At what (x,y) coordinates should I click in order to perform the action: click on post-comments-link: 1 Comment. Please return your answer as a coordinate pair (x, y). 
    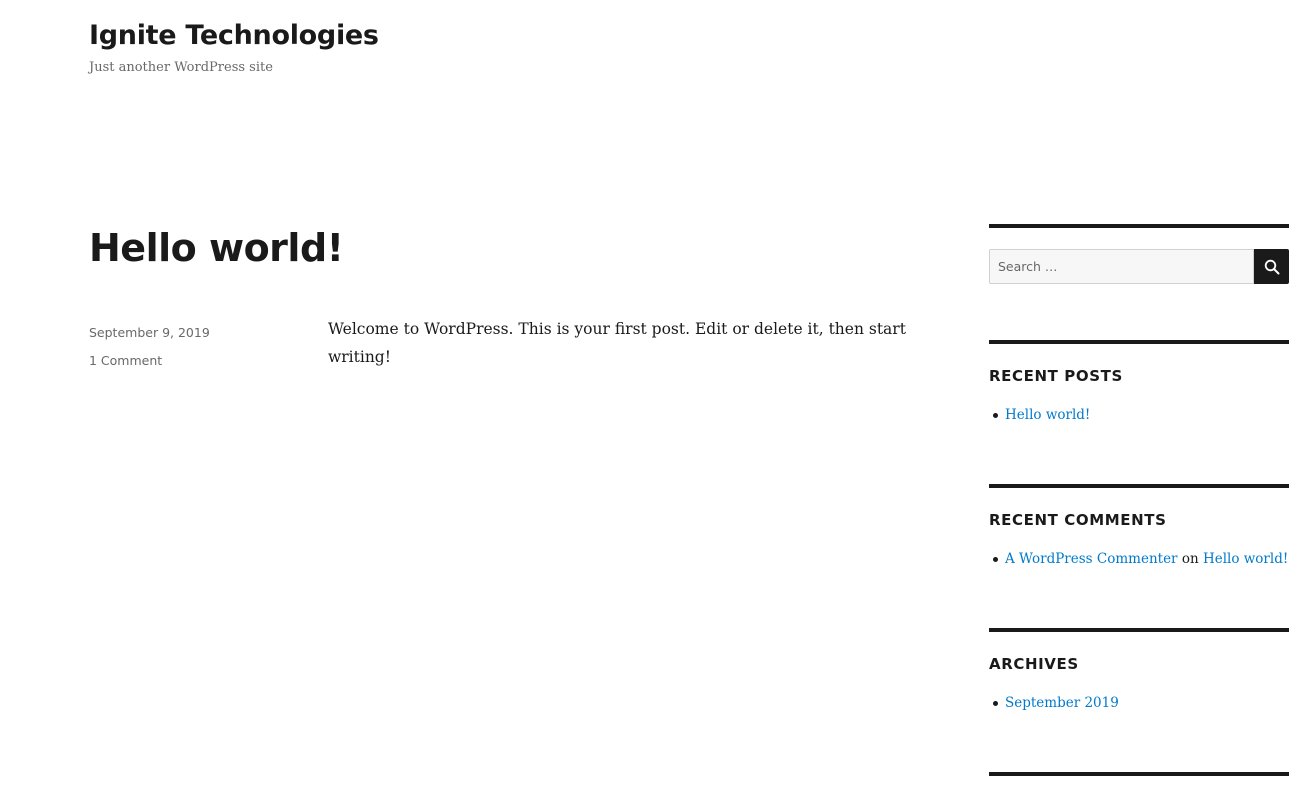
    Looking at the image, I should click on (189, 361).